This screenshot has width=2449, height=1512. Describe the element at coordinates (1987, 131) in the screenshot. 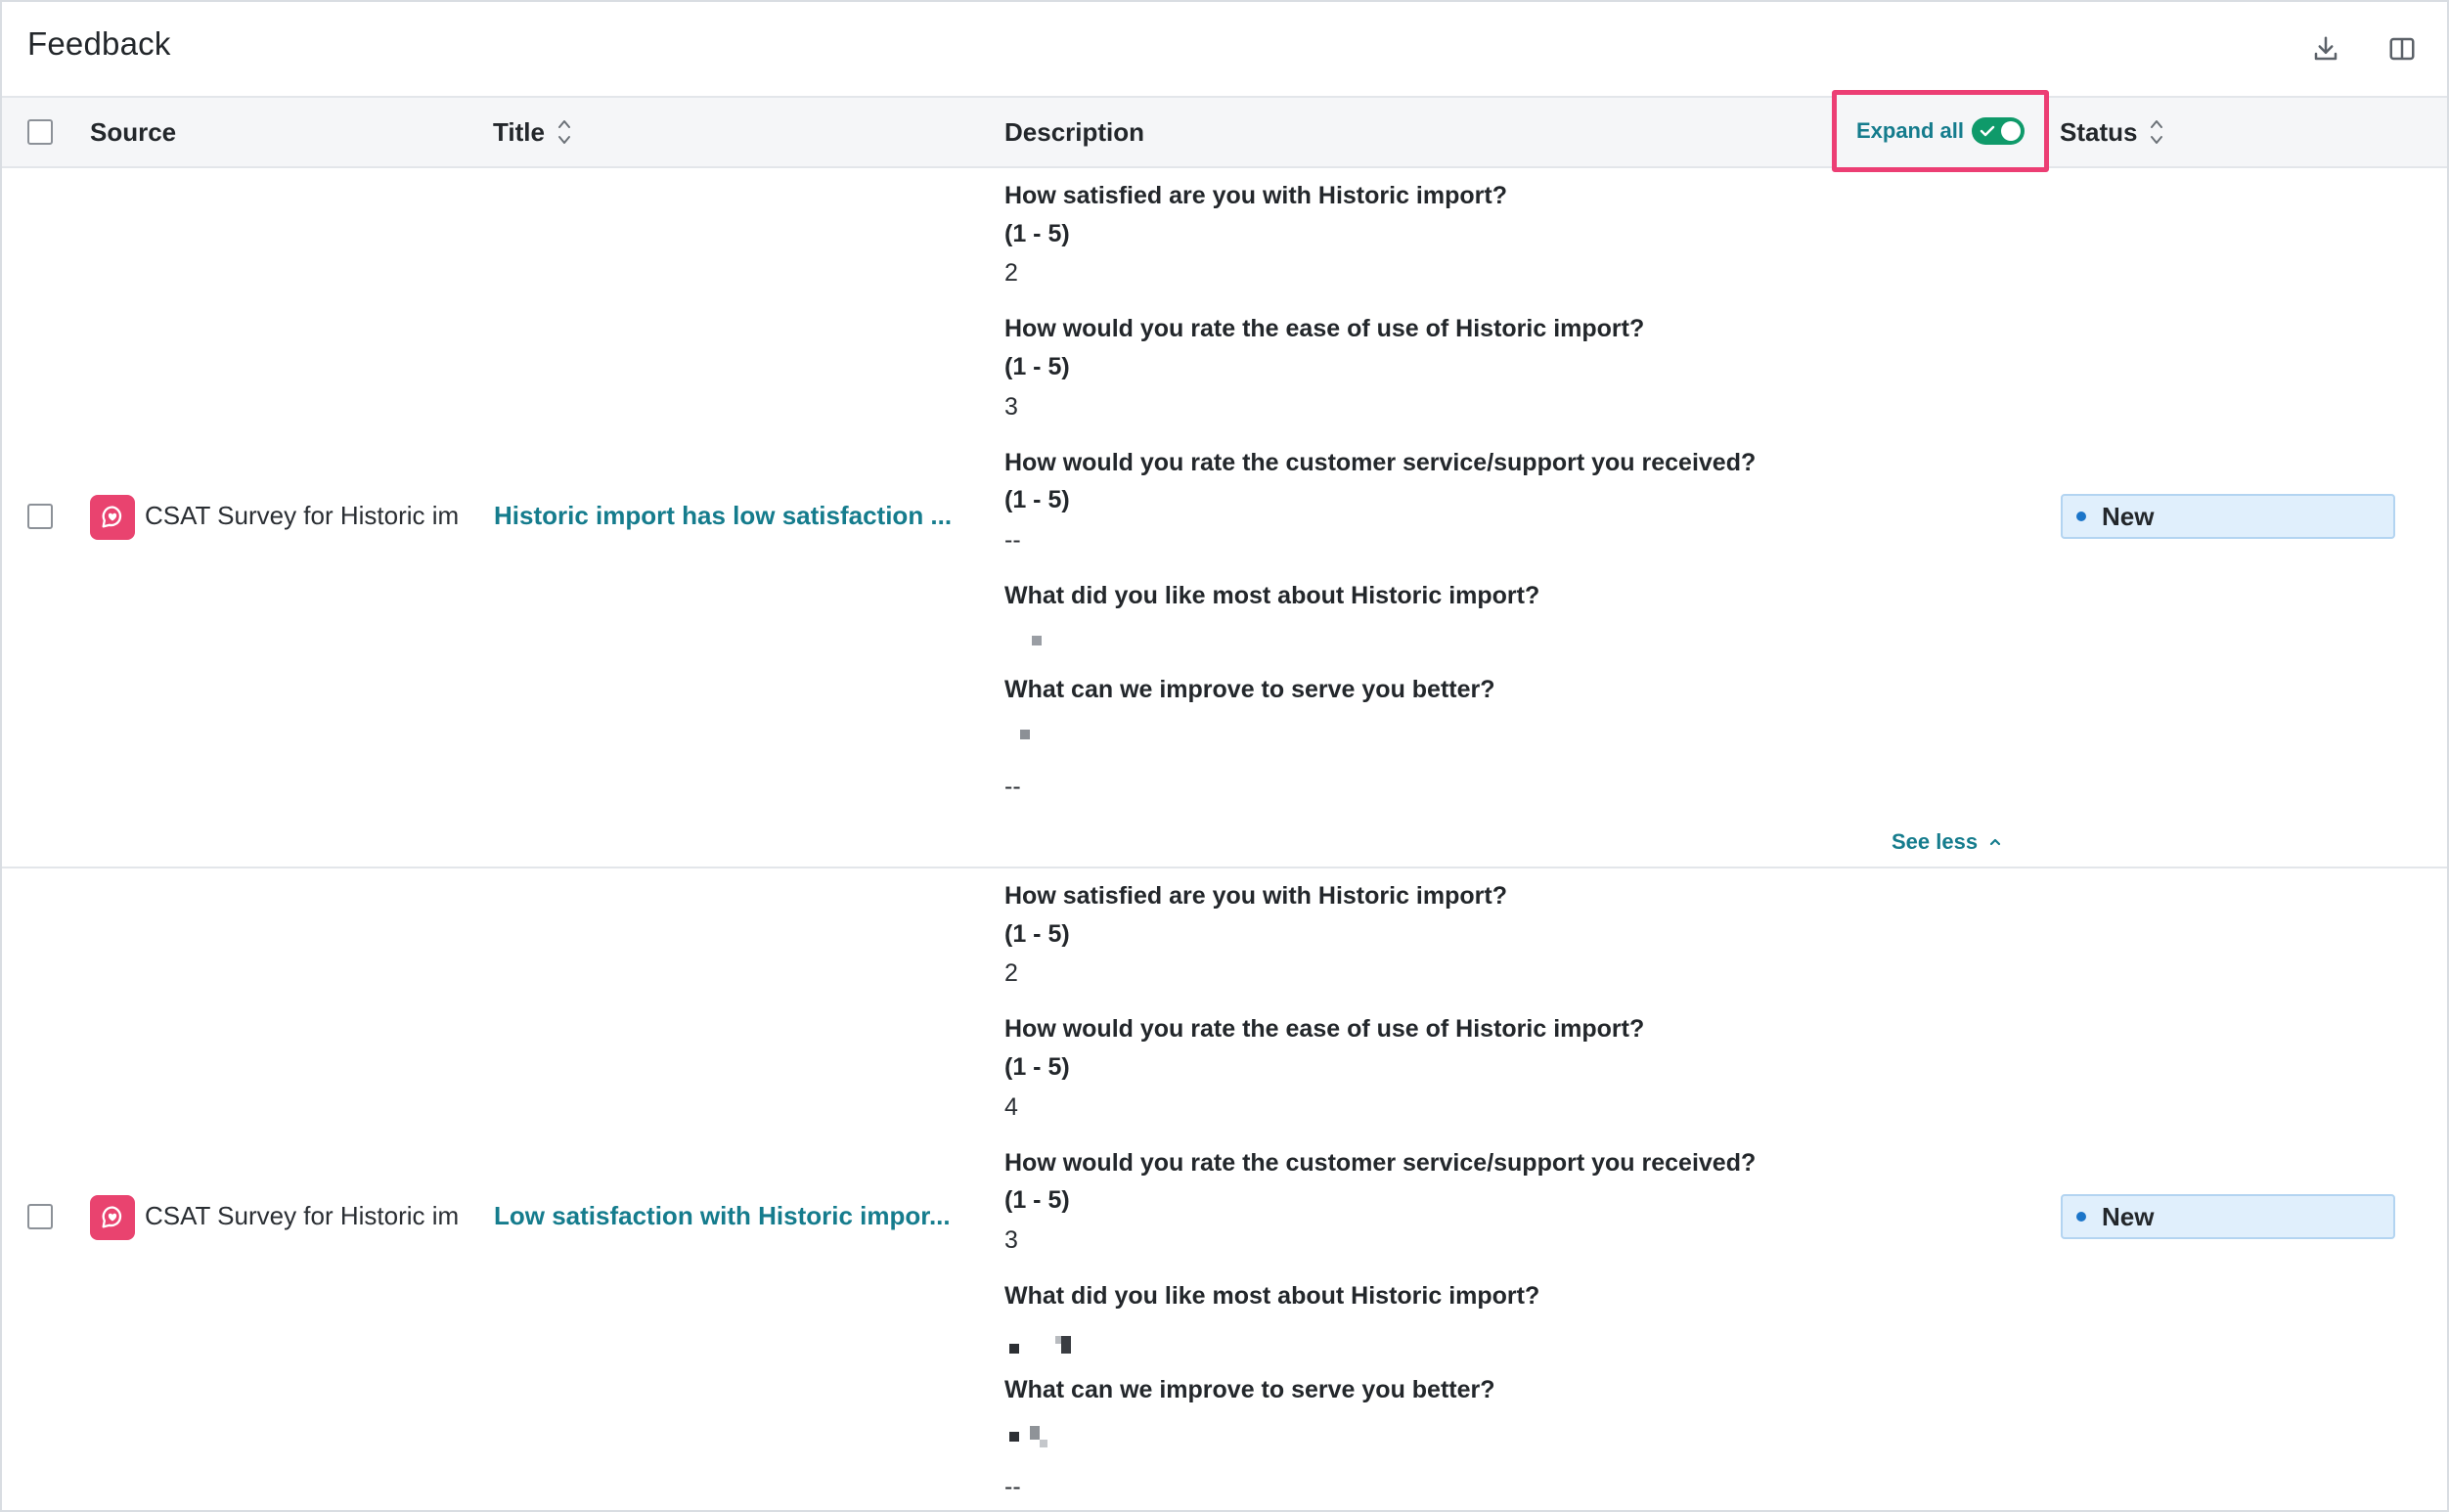

I see `check-icon` at that location.